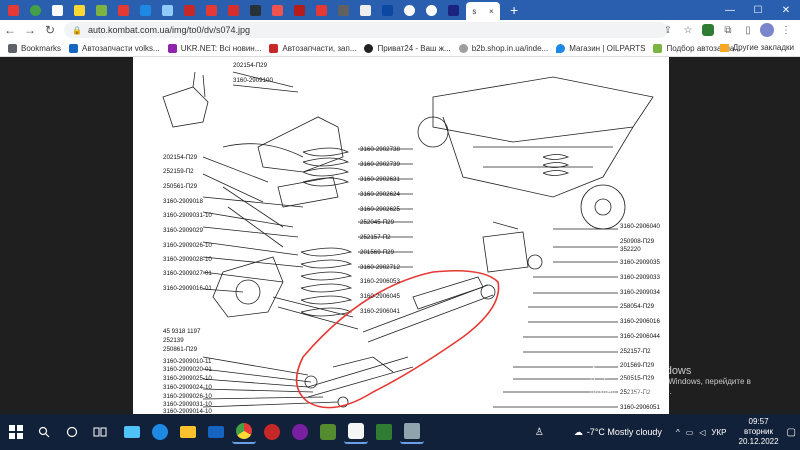  What do you see at coordinates (758, 10) in the screenshot?
I see `maximize-button: ☐` at bounding box center [758, 10].